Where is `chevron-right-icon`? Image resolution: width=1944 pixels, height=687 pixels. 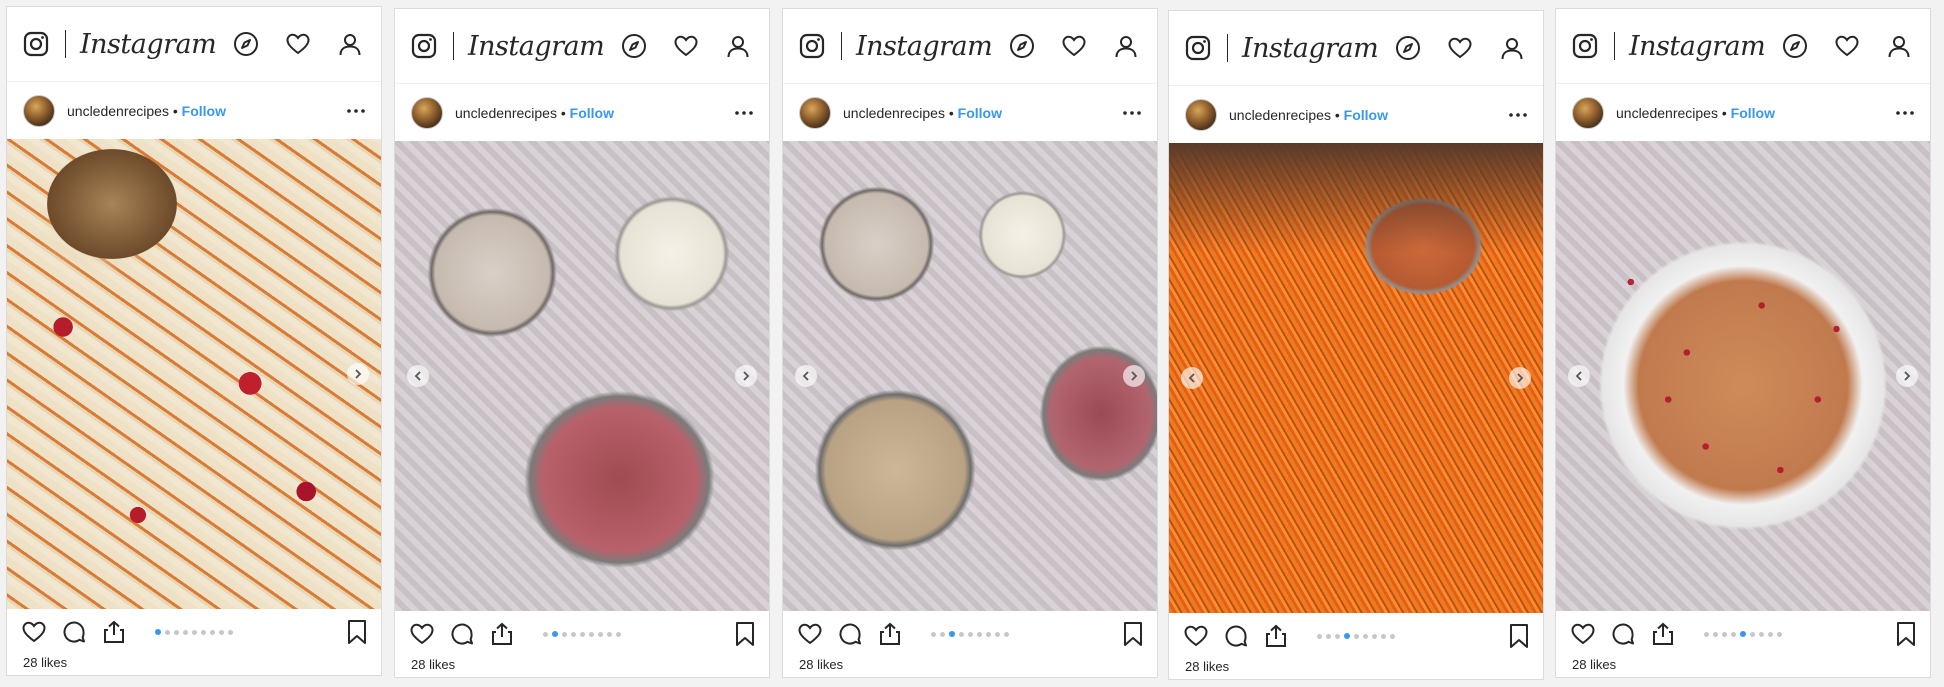
chevron-right-icon is located at coordinates (1134, 376).